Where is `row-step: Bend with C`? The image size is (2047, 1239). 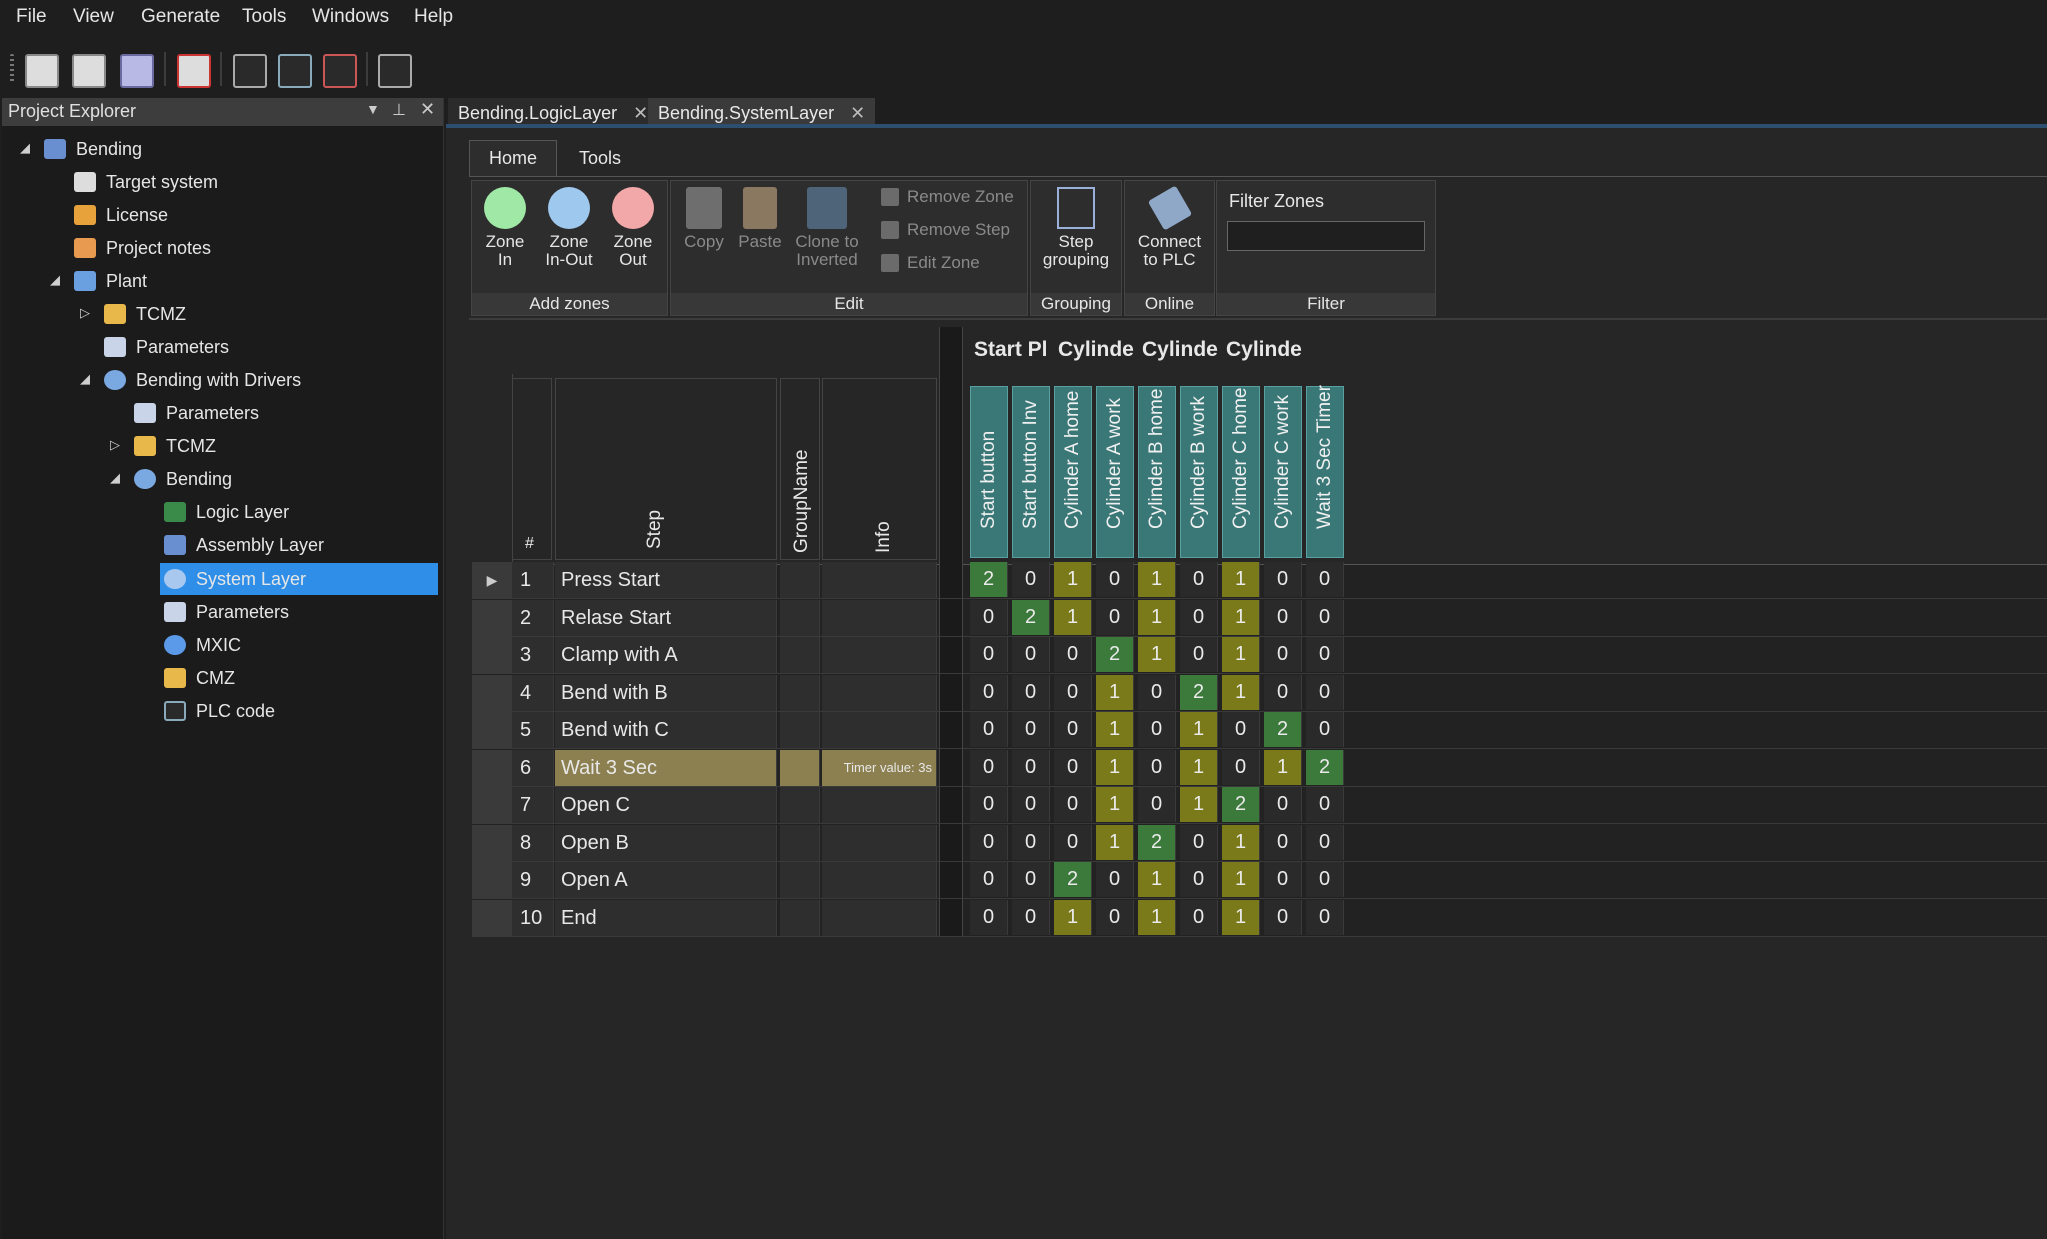 row-step: Bend with C is located at coordinates (666, 730).